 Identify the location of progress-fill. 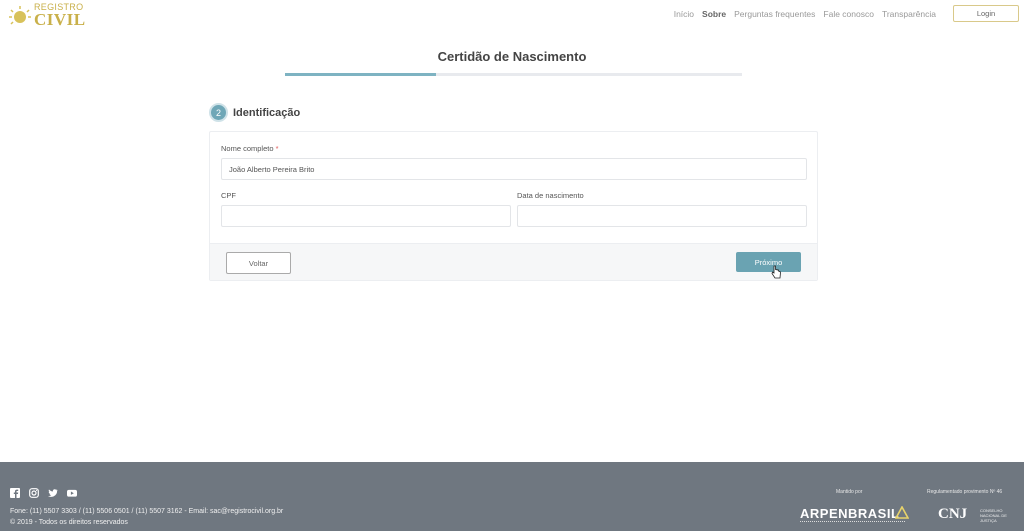
(360, 74).